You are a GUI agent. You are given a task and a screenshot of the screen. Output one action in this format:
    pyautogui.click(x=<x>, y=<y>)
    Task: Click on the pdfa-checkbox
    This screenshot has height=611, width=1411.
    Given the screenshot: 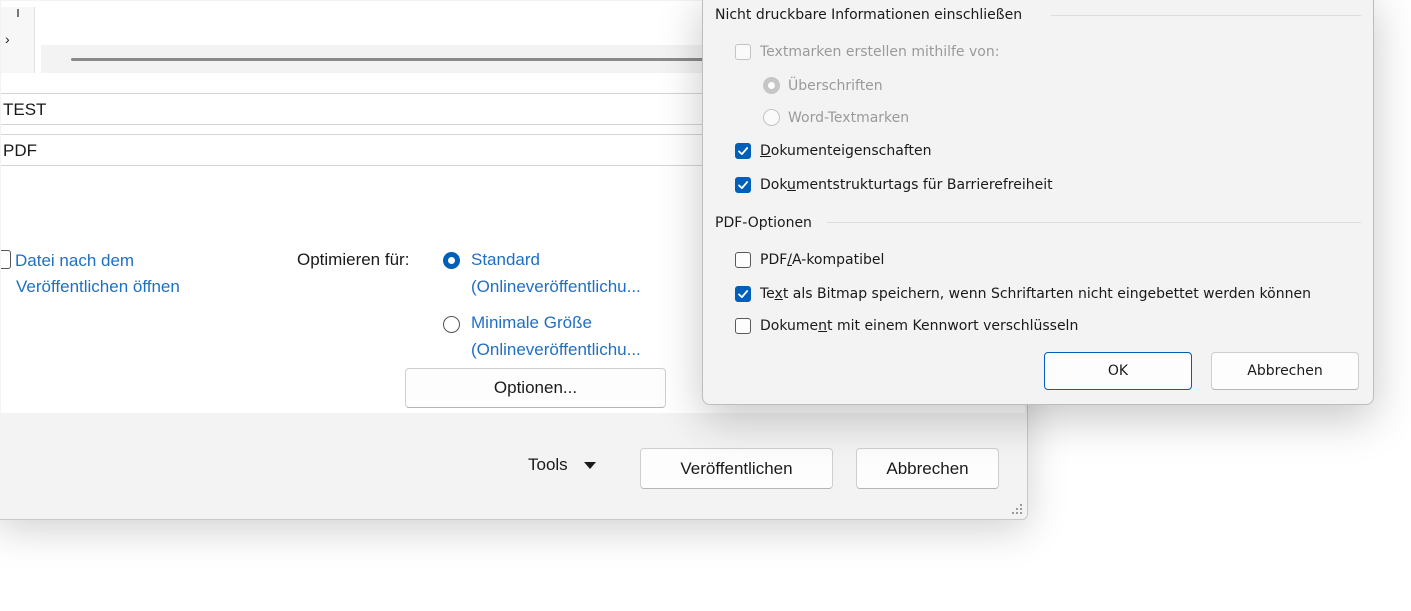 What is the action you would take?
    pyautogui.click(x=743, y=260)
    